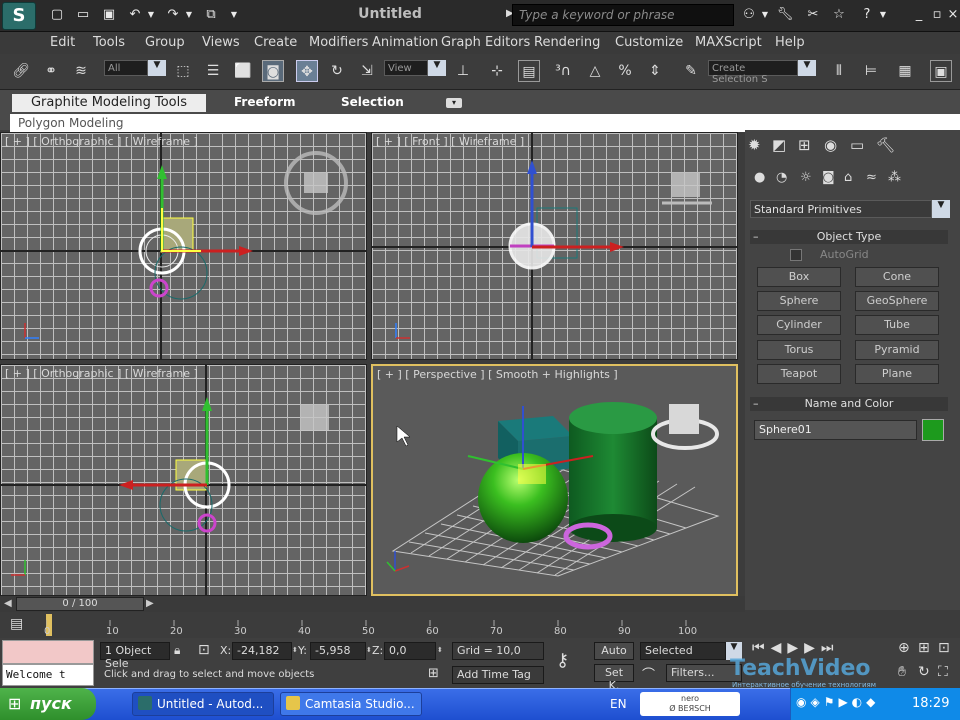  What do you see at coordinates (48, 652) in the screenshot?
I see `maxscript-mini-listener-top` at bounding box center [48, 652].